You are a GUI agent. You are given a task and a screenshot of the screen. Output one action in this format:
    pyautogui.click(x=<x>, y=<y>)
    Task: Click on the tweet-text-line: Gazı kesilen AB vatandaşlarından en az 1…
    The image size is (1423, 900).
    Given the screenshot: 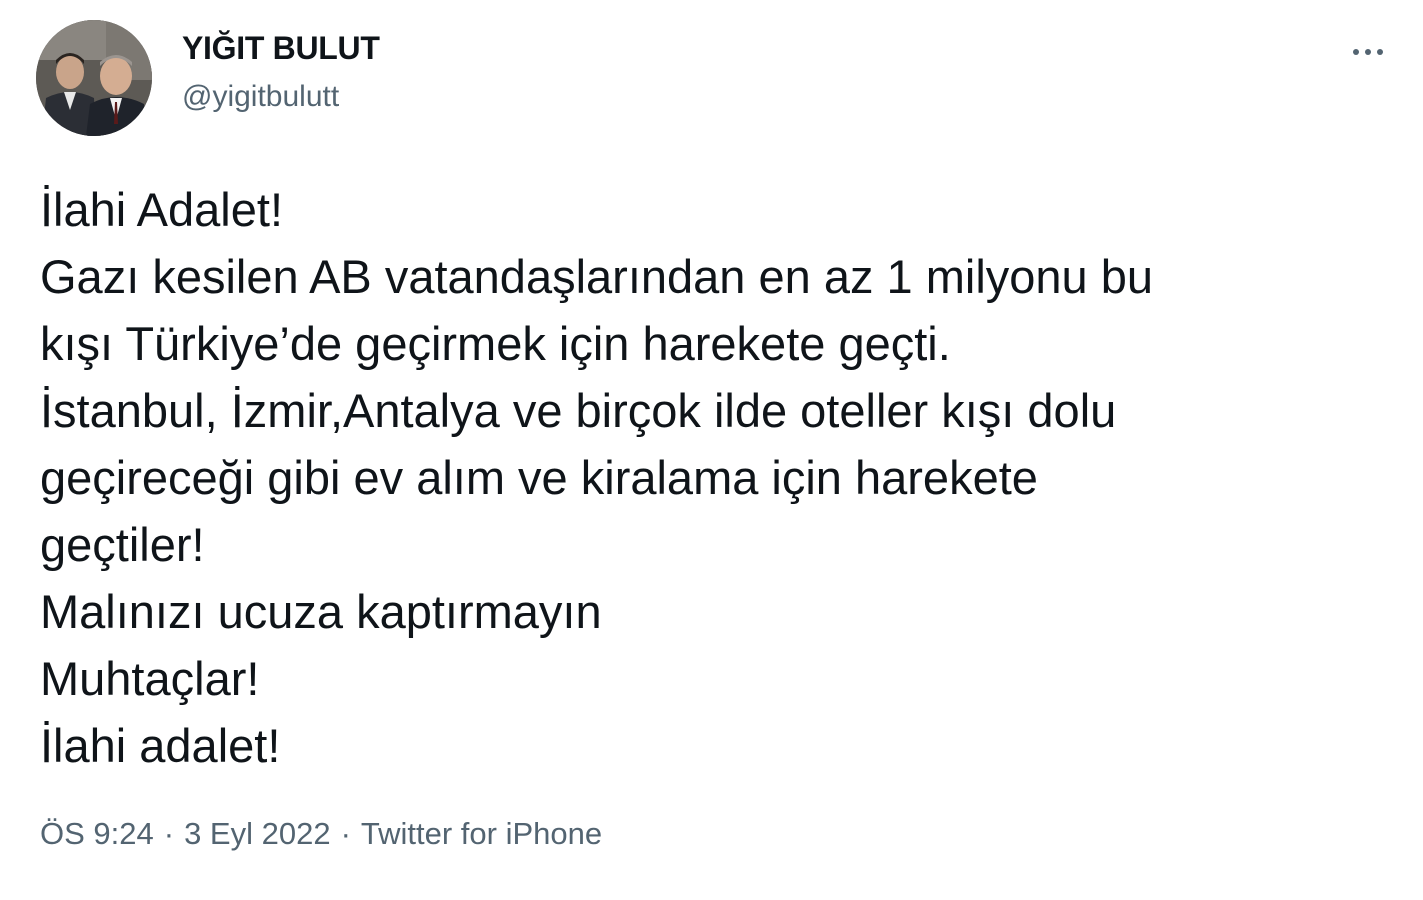 What is the action you would take?
    pyautogui.click(x=597, y=276)
    